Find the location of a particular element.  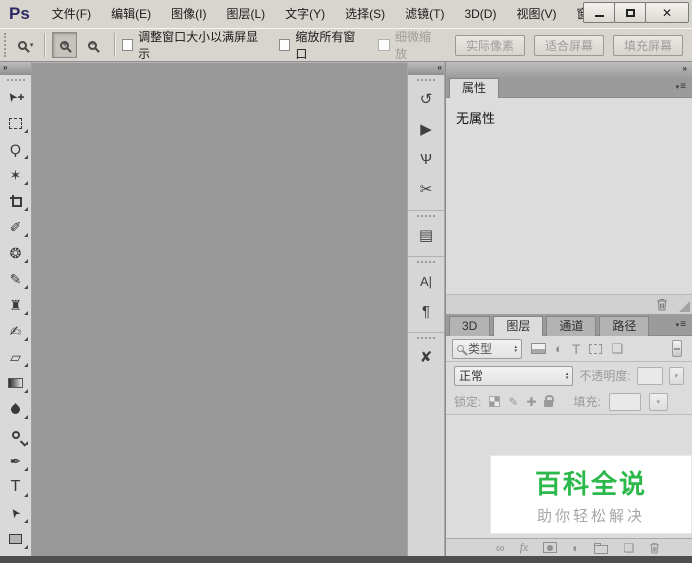

zoom-in-button is located at coordinates (65, 45).